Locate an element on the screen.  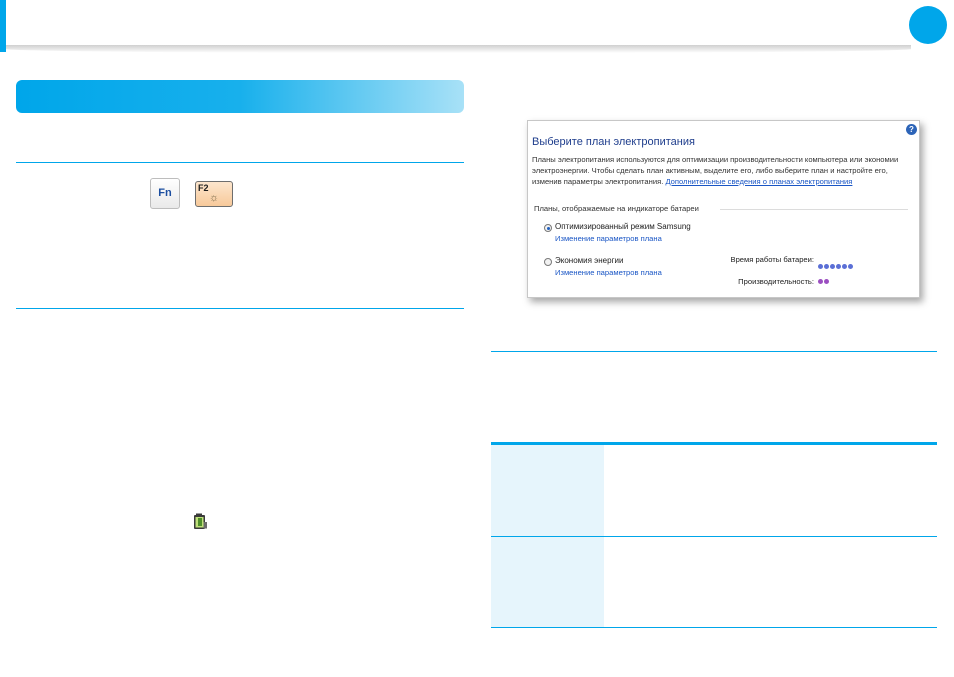
plan-radio-samsung is located at coordinates (548, 228).